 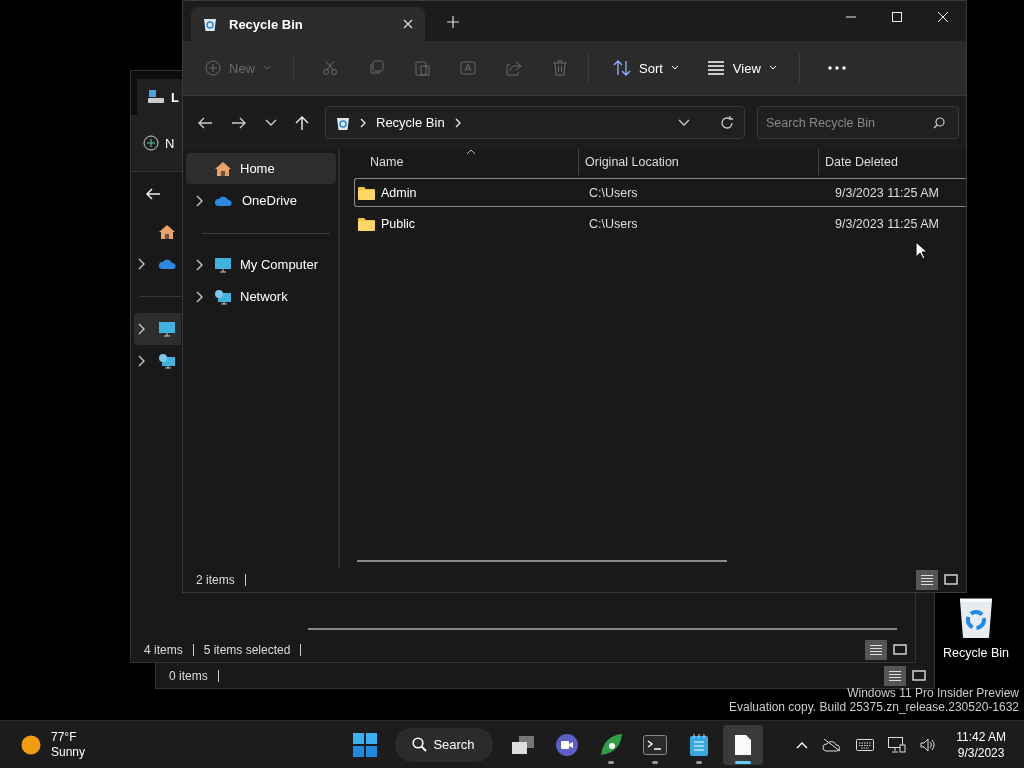 I want to click on nav-item, so click(x=157, y=329).